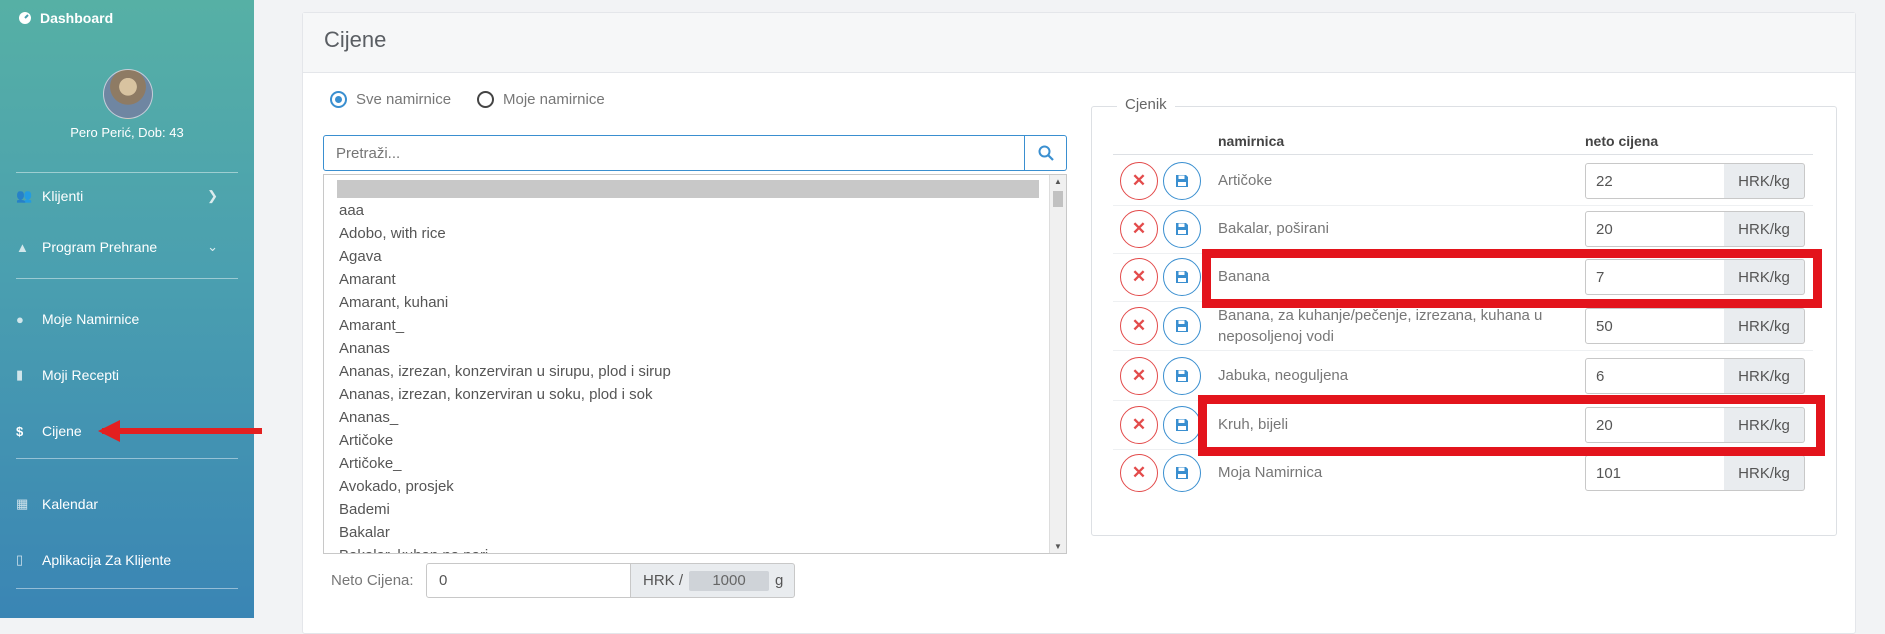 The height and width of the screenshot is (634, 1885). Describe the element at coordinates (91, 319) in the screenshot. I see `sidebar-item-label: Moje Namirnice` at that location.